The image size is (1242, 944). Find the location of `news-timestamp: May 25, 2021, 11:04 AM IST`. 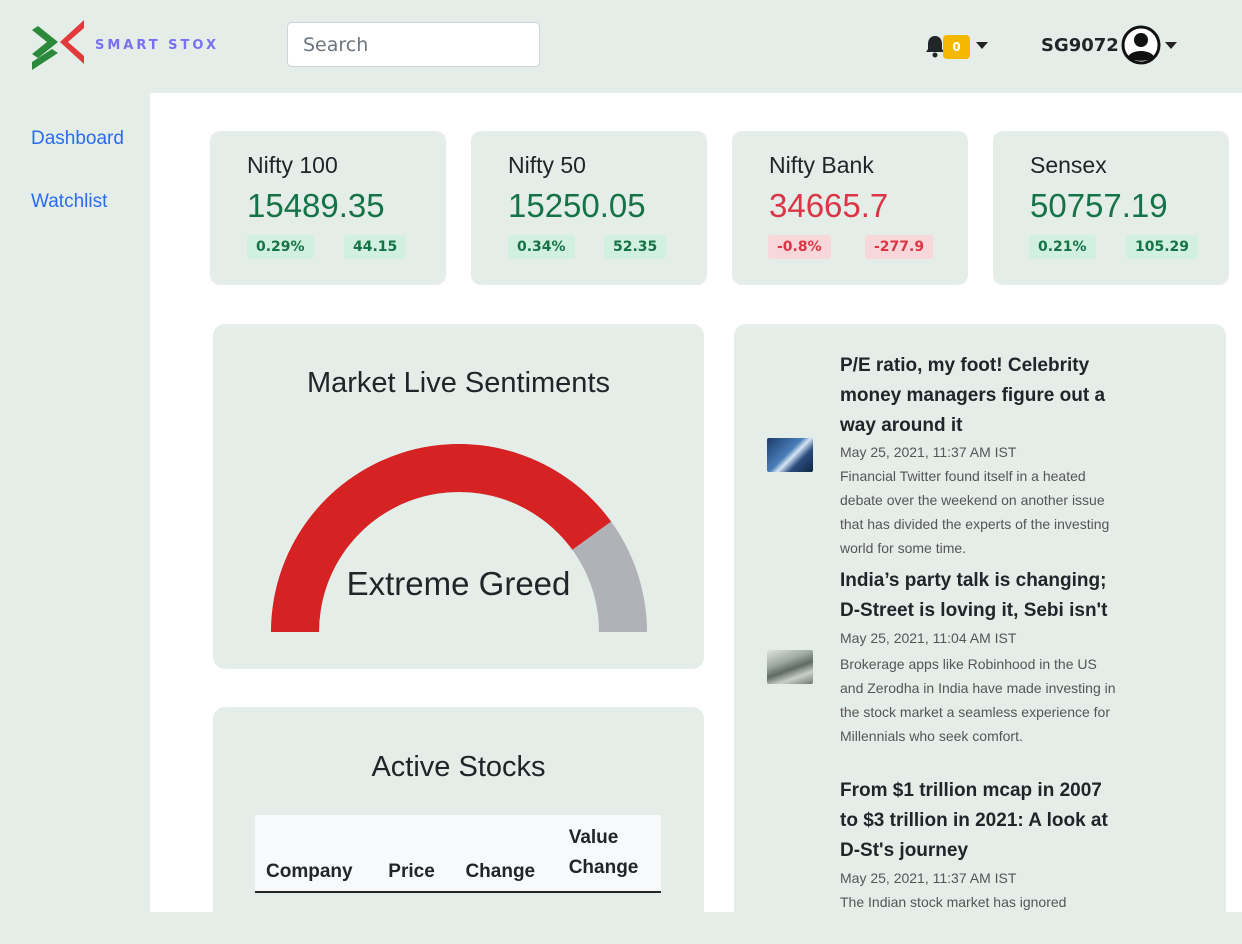

news-timestamp: May 25, 2021, 11:04 AM IST is located at coordinates (928, 638).